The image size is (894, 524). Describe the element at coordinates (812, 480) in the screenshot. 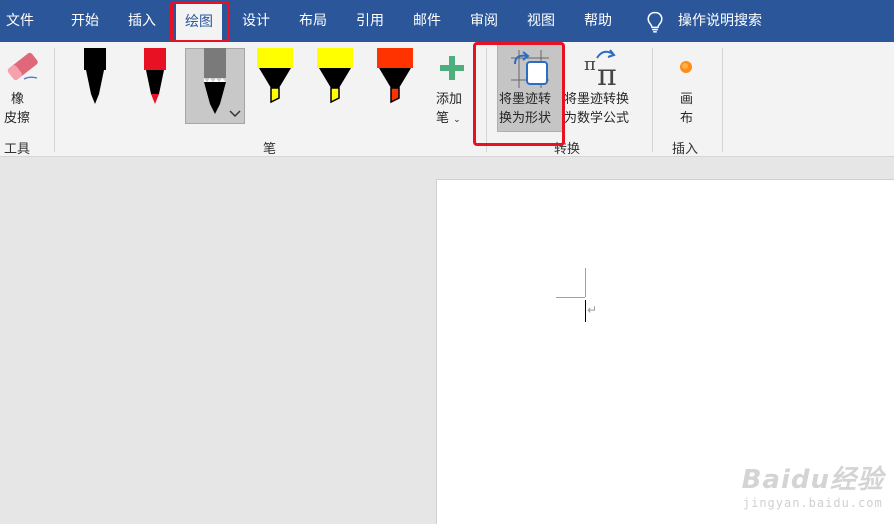

I see `watermark-brand: Baidu经验` at that location.